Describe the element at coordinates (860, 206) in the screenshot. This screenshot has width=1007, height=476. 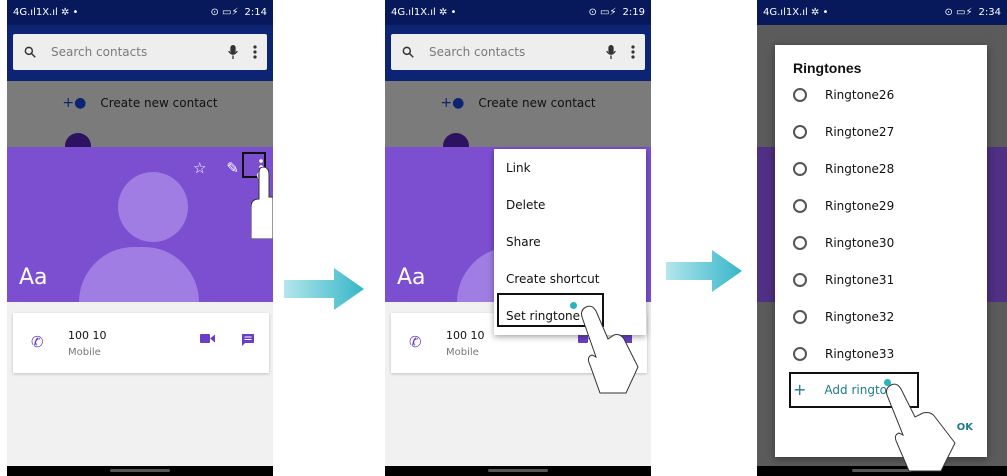
I see `ringtone-label: Ringtone29` at that location.